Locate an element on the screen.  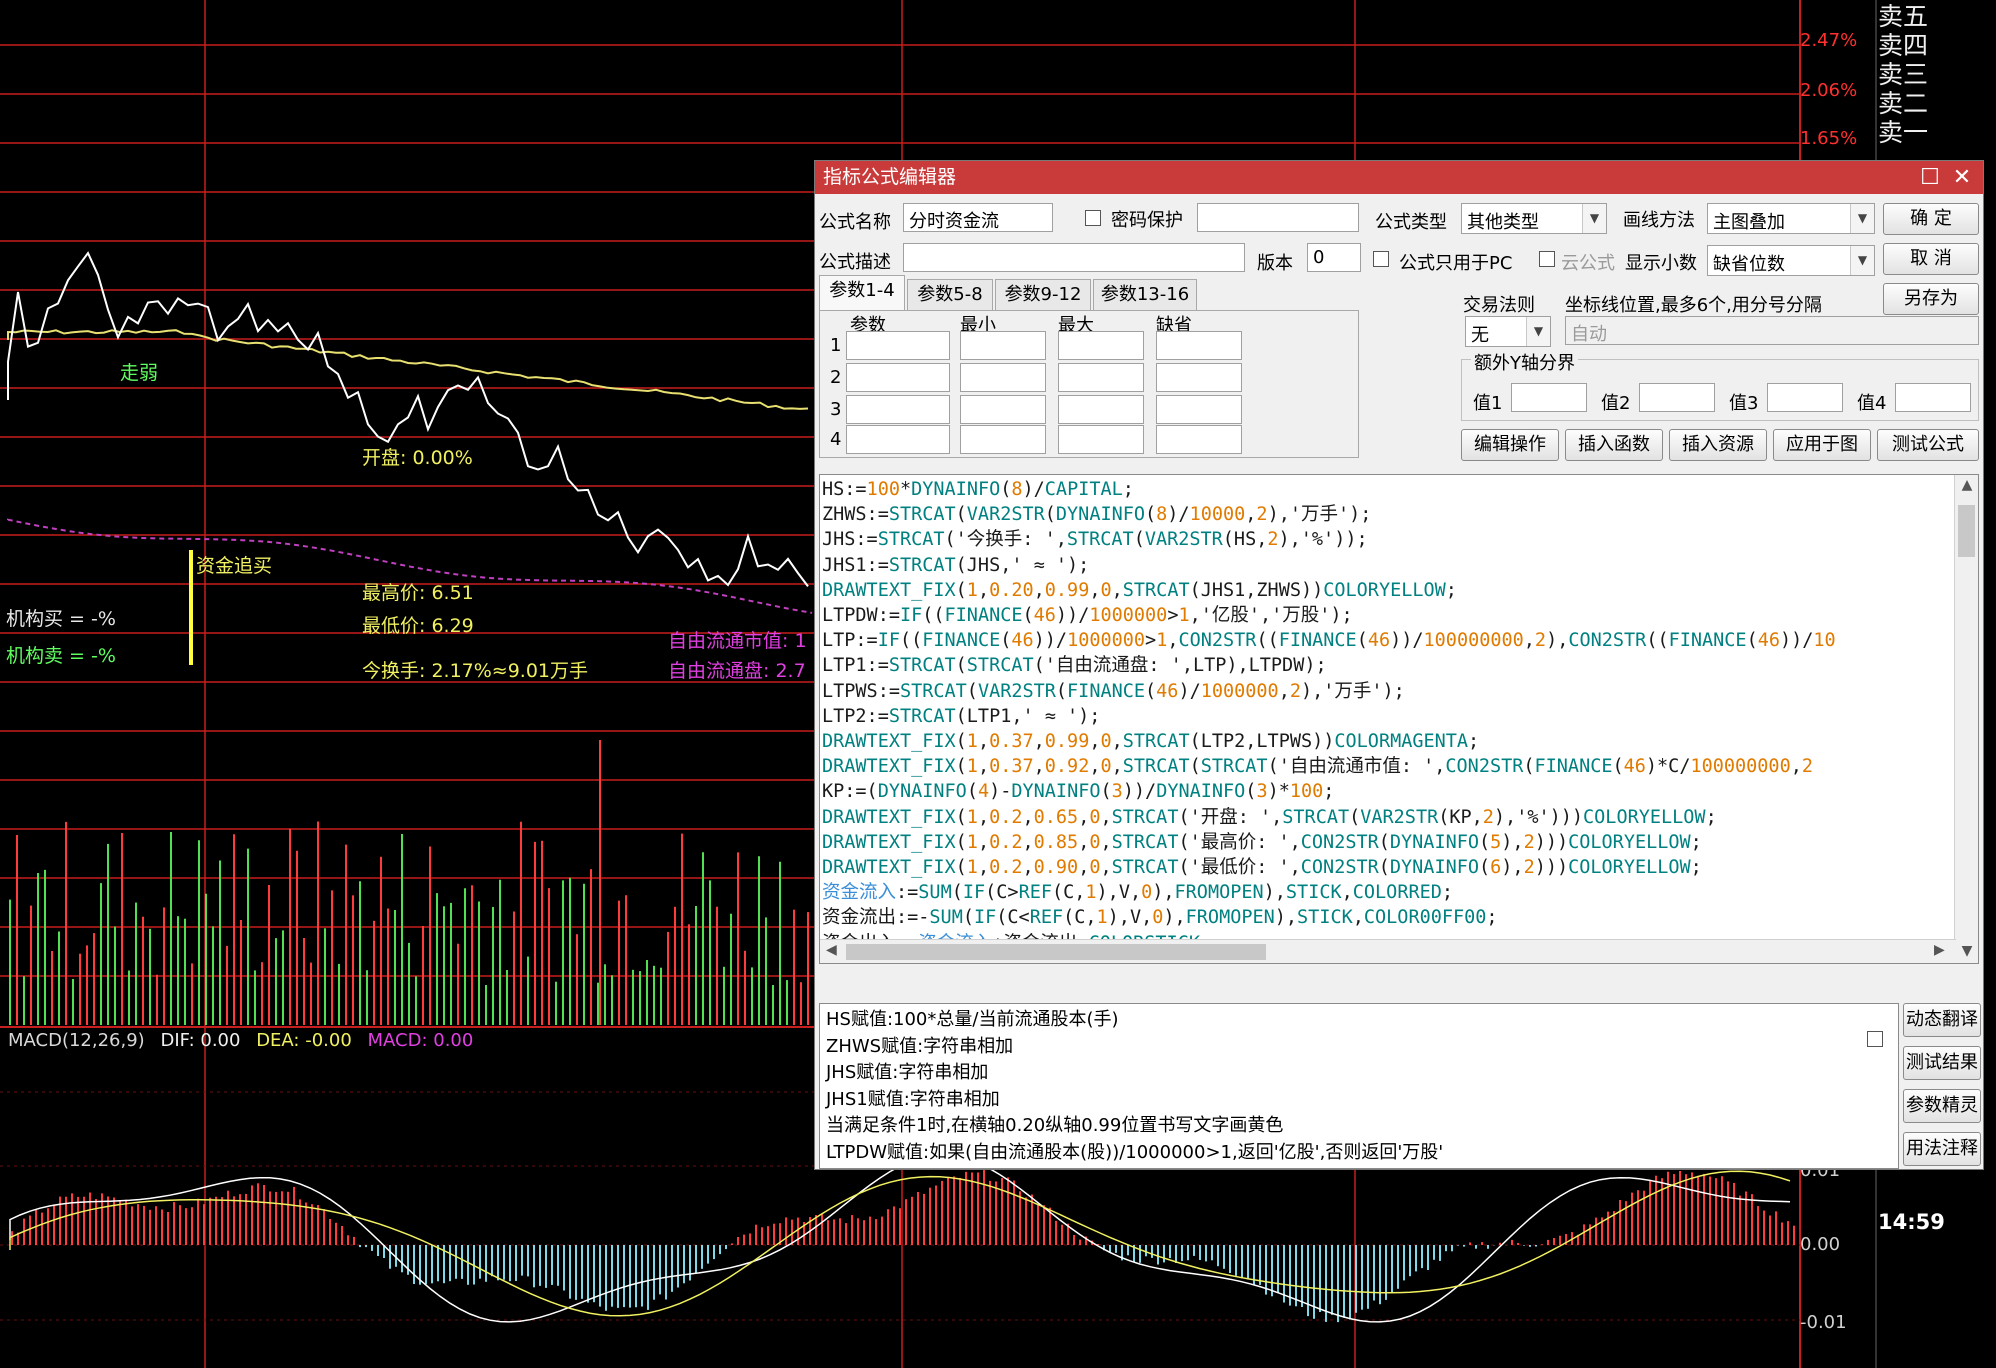
param-4-default is located at coordinates (1199, 439).